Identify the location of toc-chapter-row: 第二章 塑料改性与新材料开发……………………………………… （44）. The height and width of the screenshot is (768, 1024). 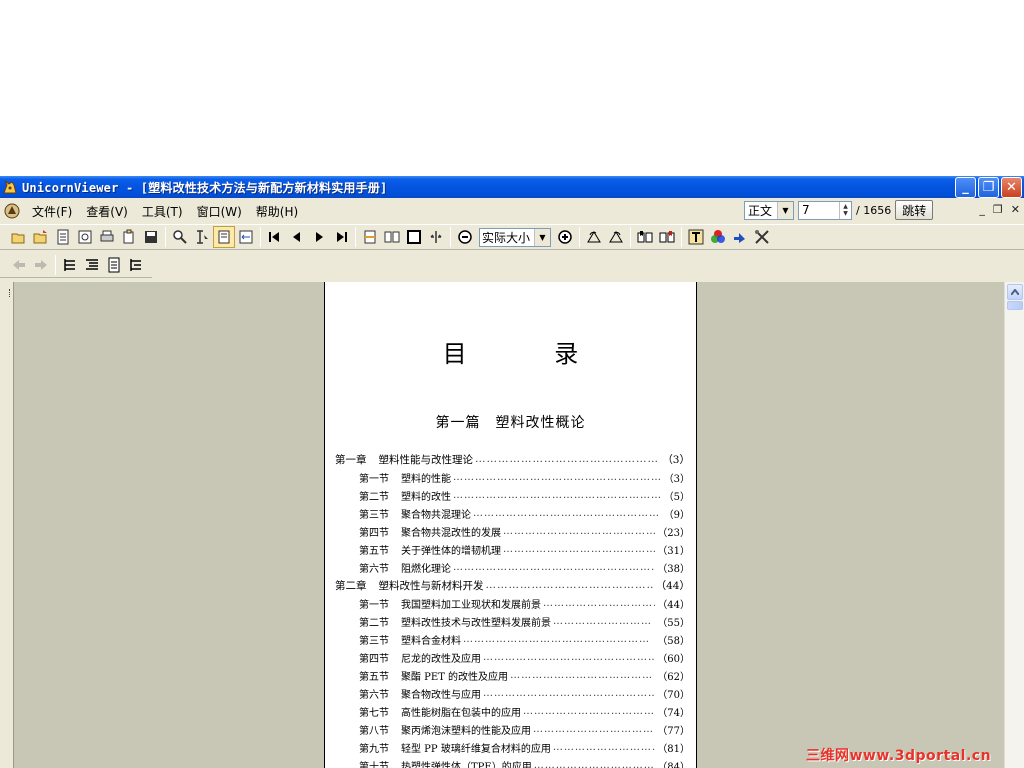
(512, 585).